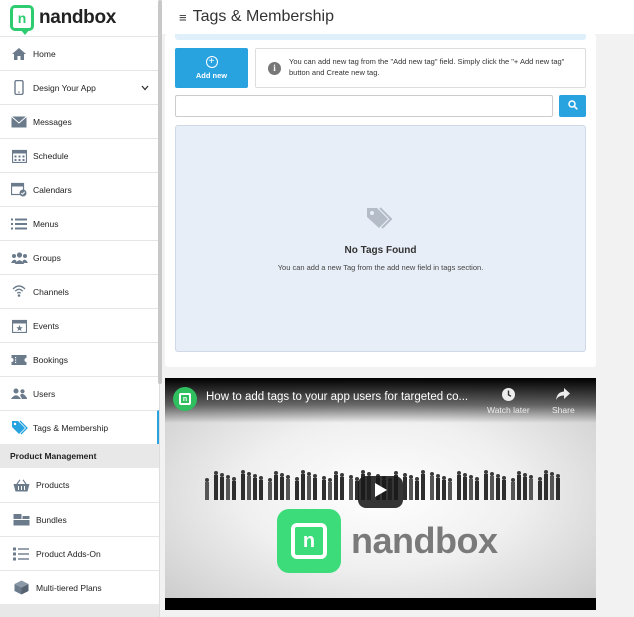 This screenshot has width=634, height=617. Describe the element at coordinates (69, 587) in the screenshot. I see `sidebar-item-label: Multi-tiered Plans` at that location.